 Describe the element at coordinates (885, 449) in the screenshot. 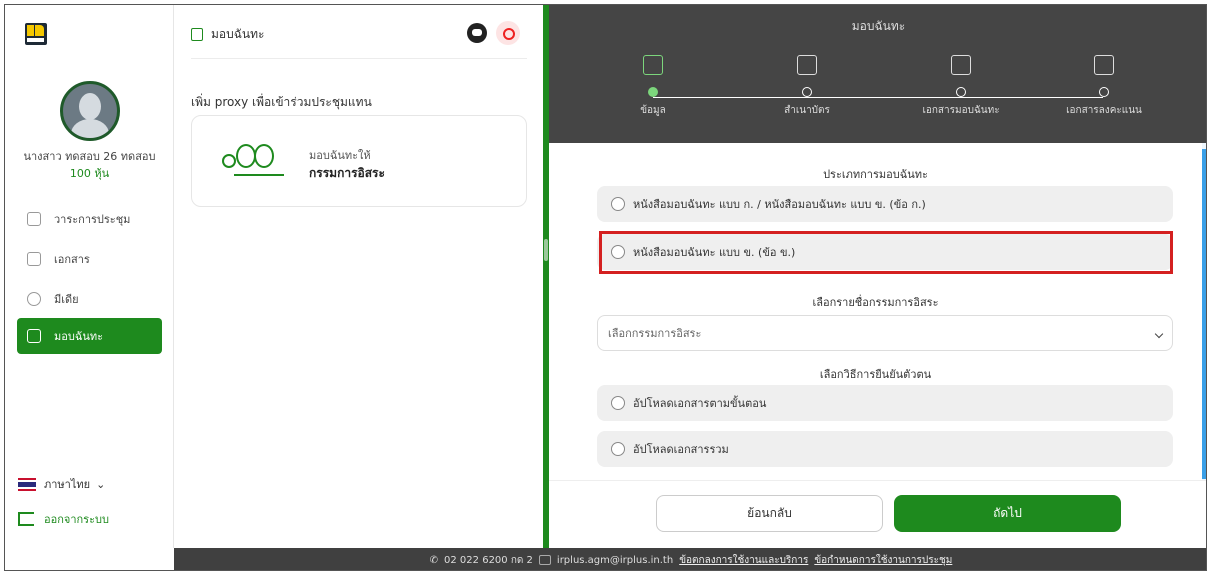

I see `verify-option-combined: อัปโหลดเอกสารรวม` at that location.